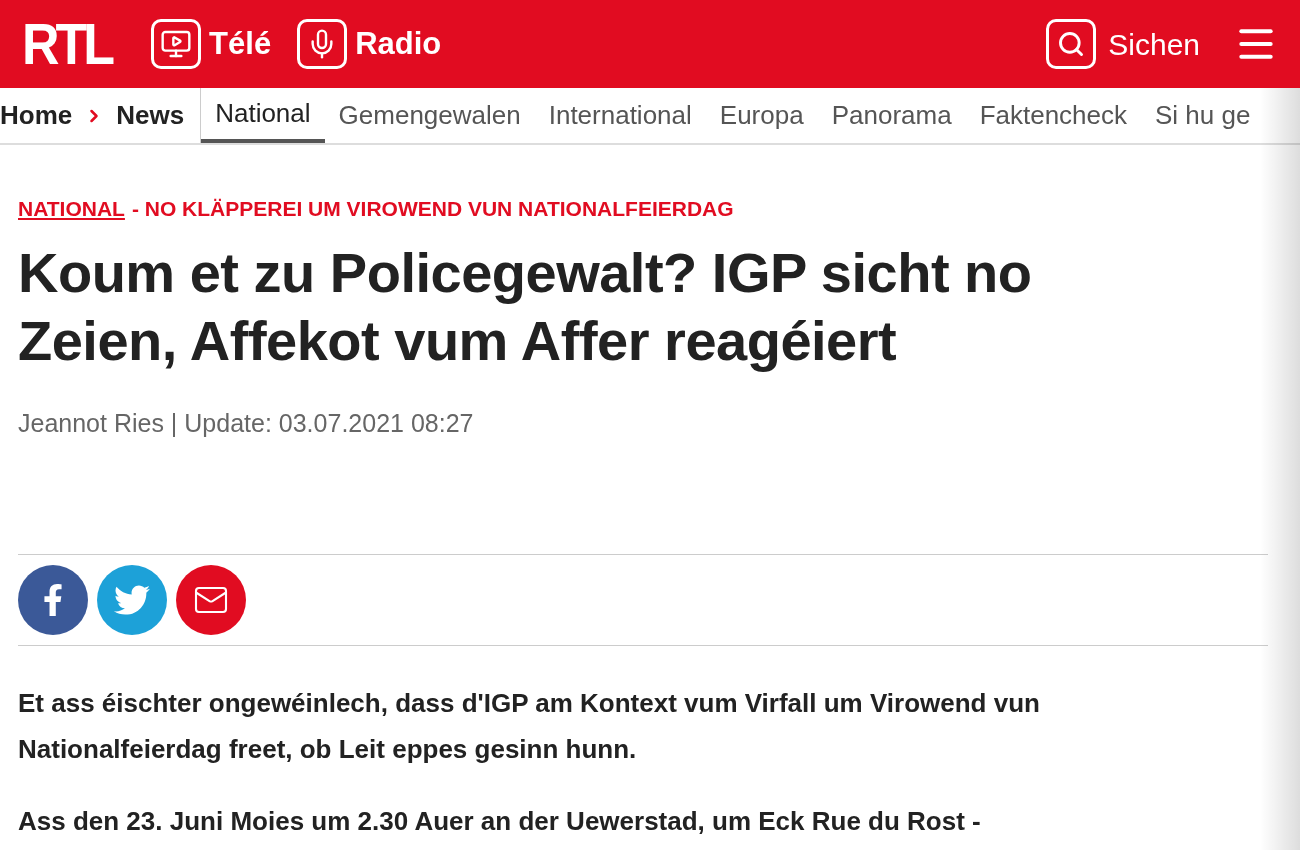 This screenshot has height=850, width=1300. I want to click on section-tab: Gemengewalen, so click(429, 115).